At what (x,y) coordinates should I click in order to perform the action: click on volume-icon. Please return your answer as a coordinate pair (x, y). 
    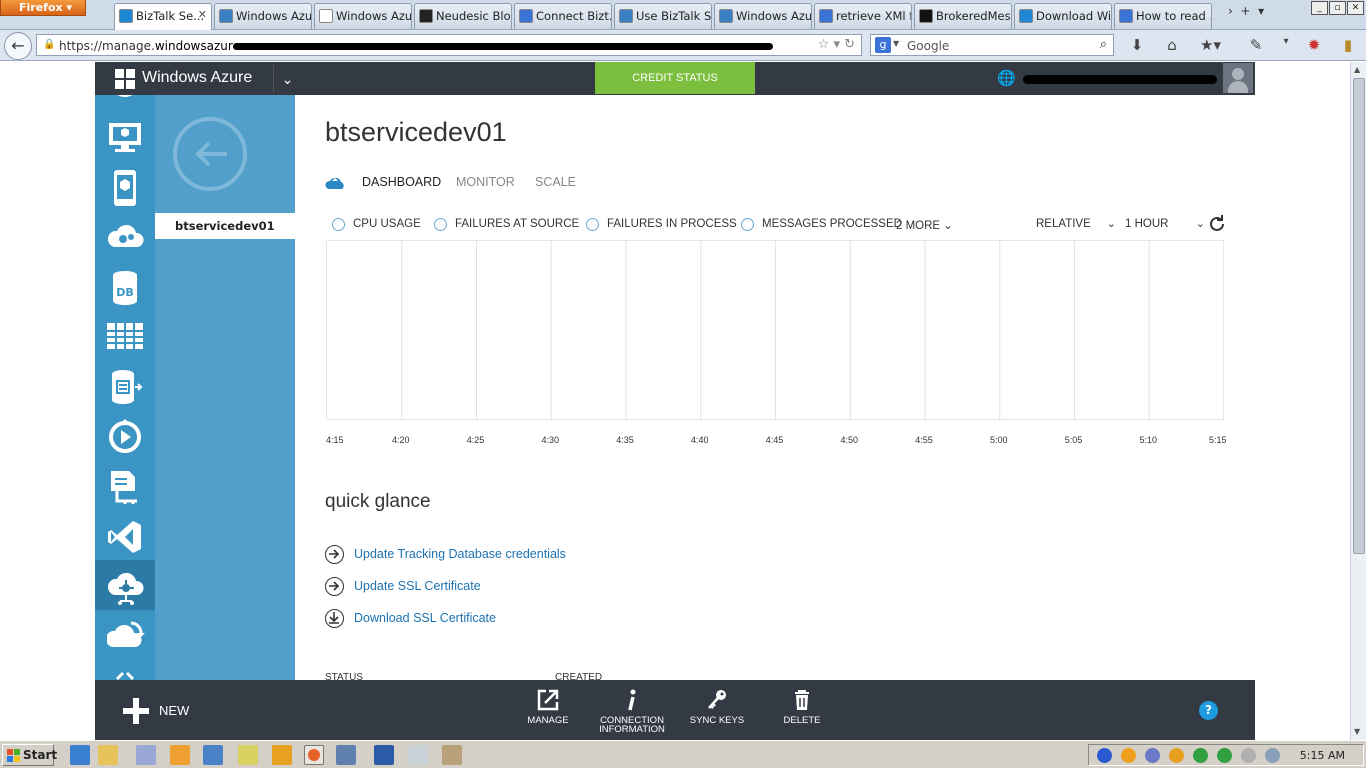
    Looking at the image, I should click on (1248, 755).